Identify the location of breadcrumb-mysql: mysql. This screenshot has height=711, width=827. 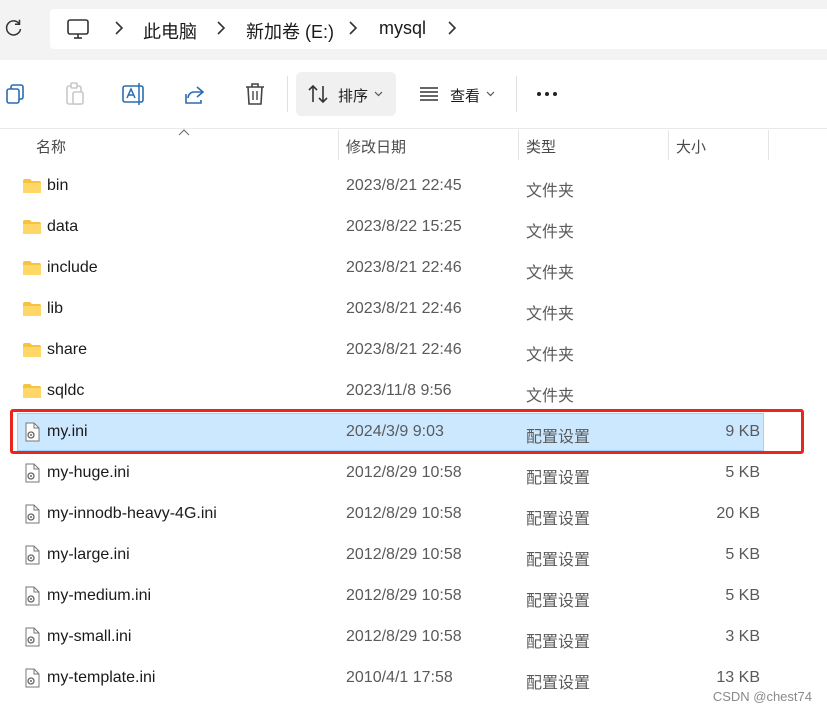
(402, 28).